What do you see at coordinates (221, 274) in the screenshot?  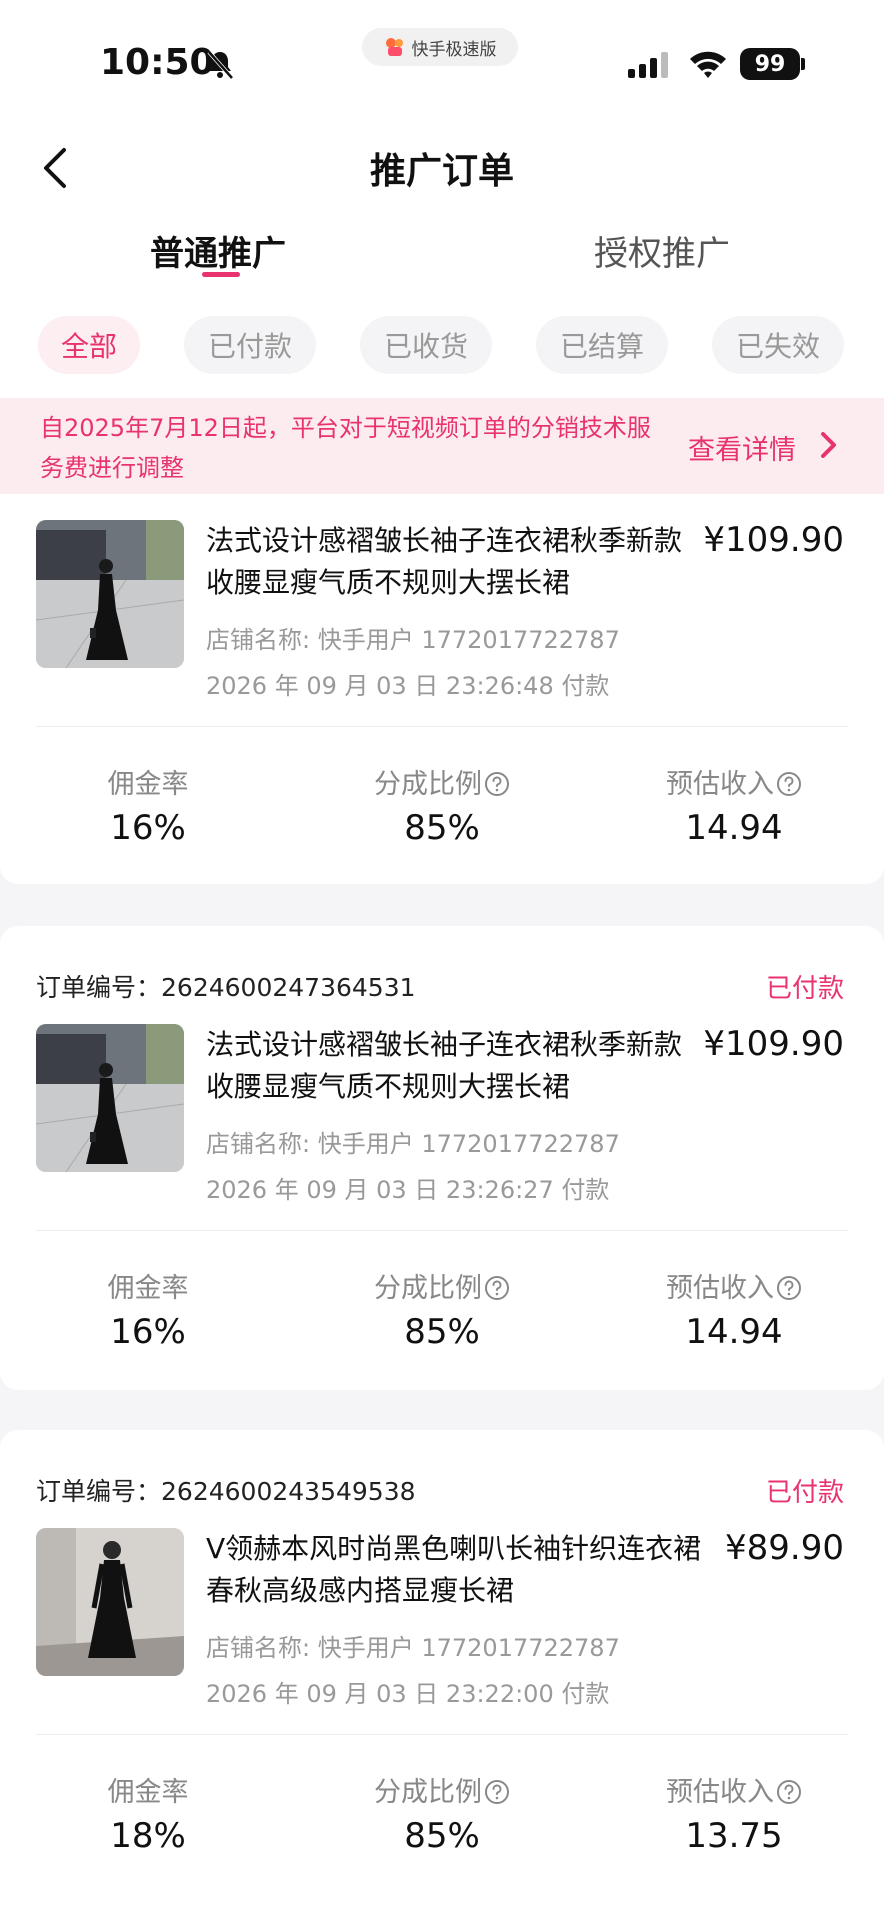 I see `active-tab-indicator` at bounding box center [221, 274].